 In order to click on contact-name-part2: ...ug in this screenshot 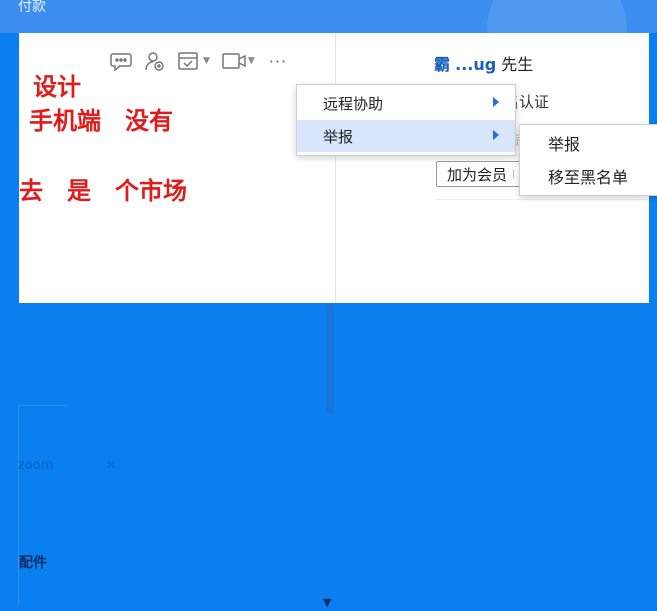, I will do `click(476, 64)`.